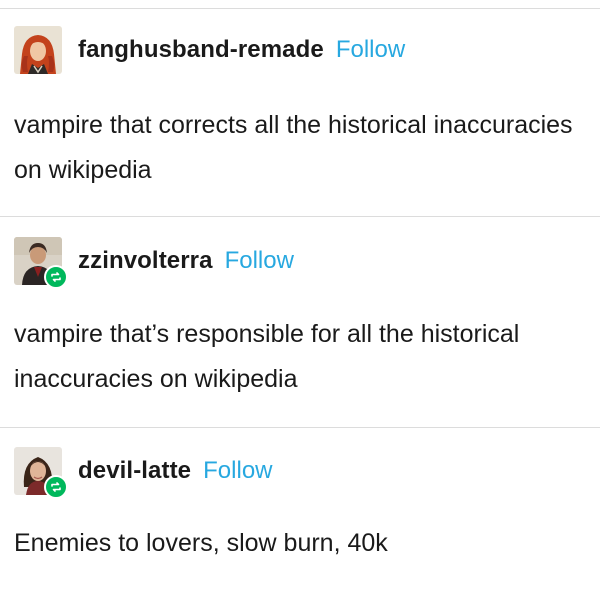  What do you see at coordinates (300, 8) in the screenshot?
I see `top-divider` at bounding box center [300, 8].